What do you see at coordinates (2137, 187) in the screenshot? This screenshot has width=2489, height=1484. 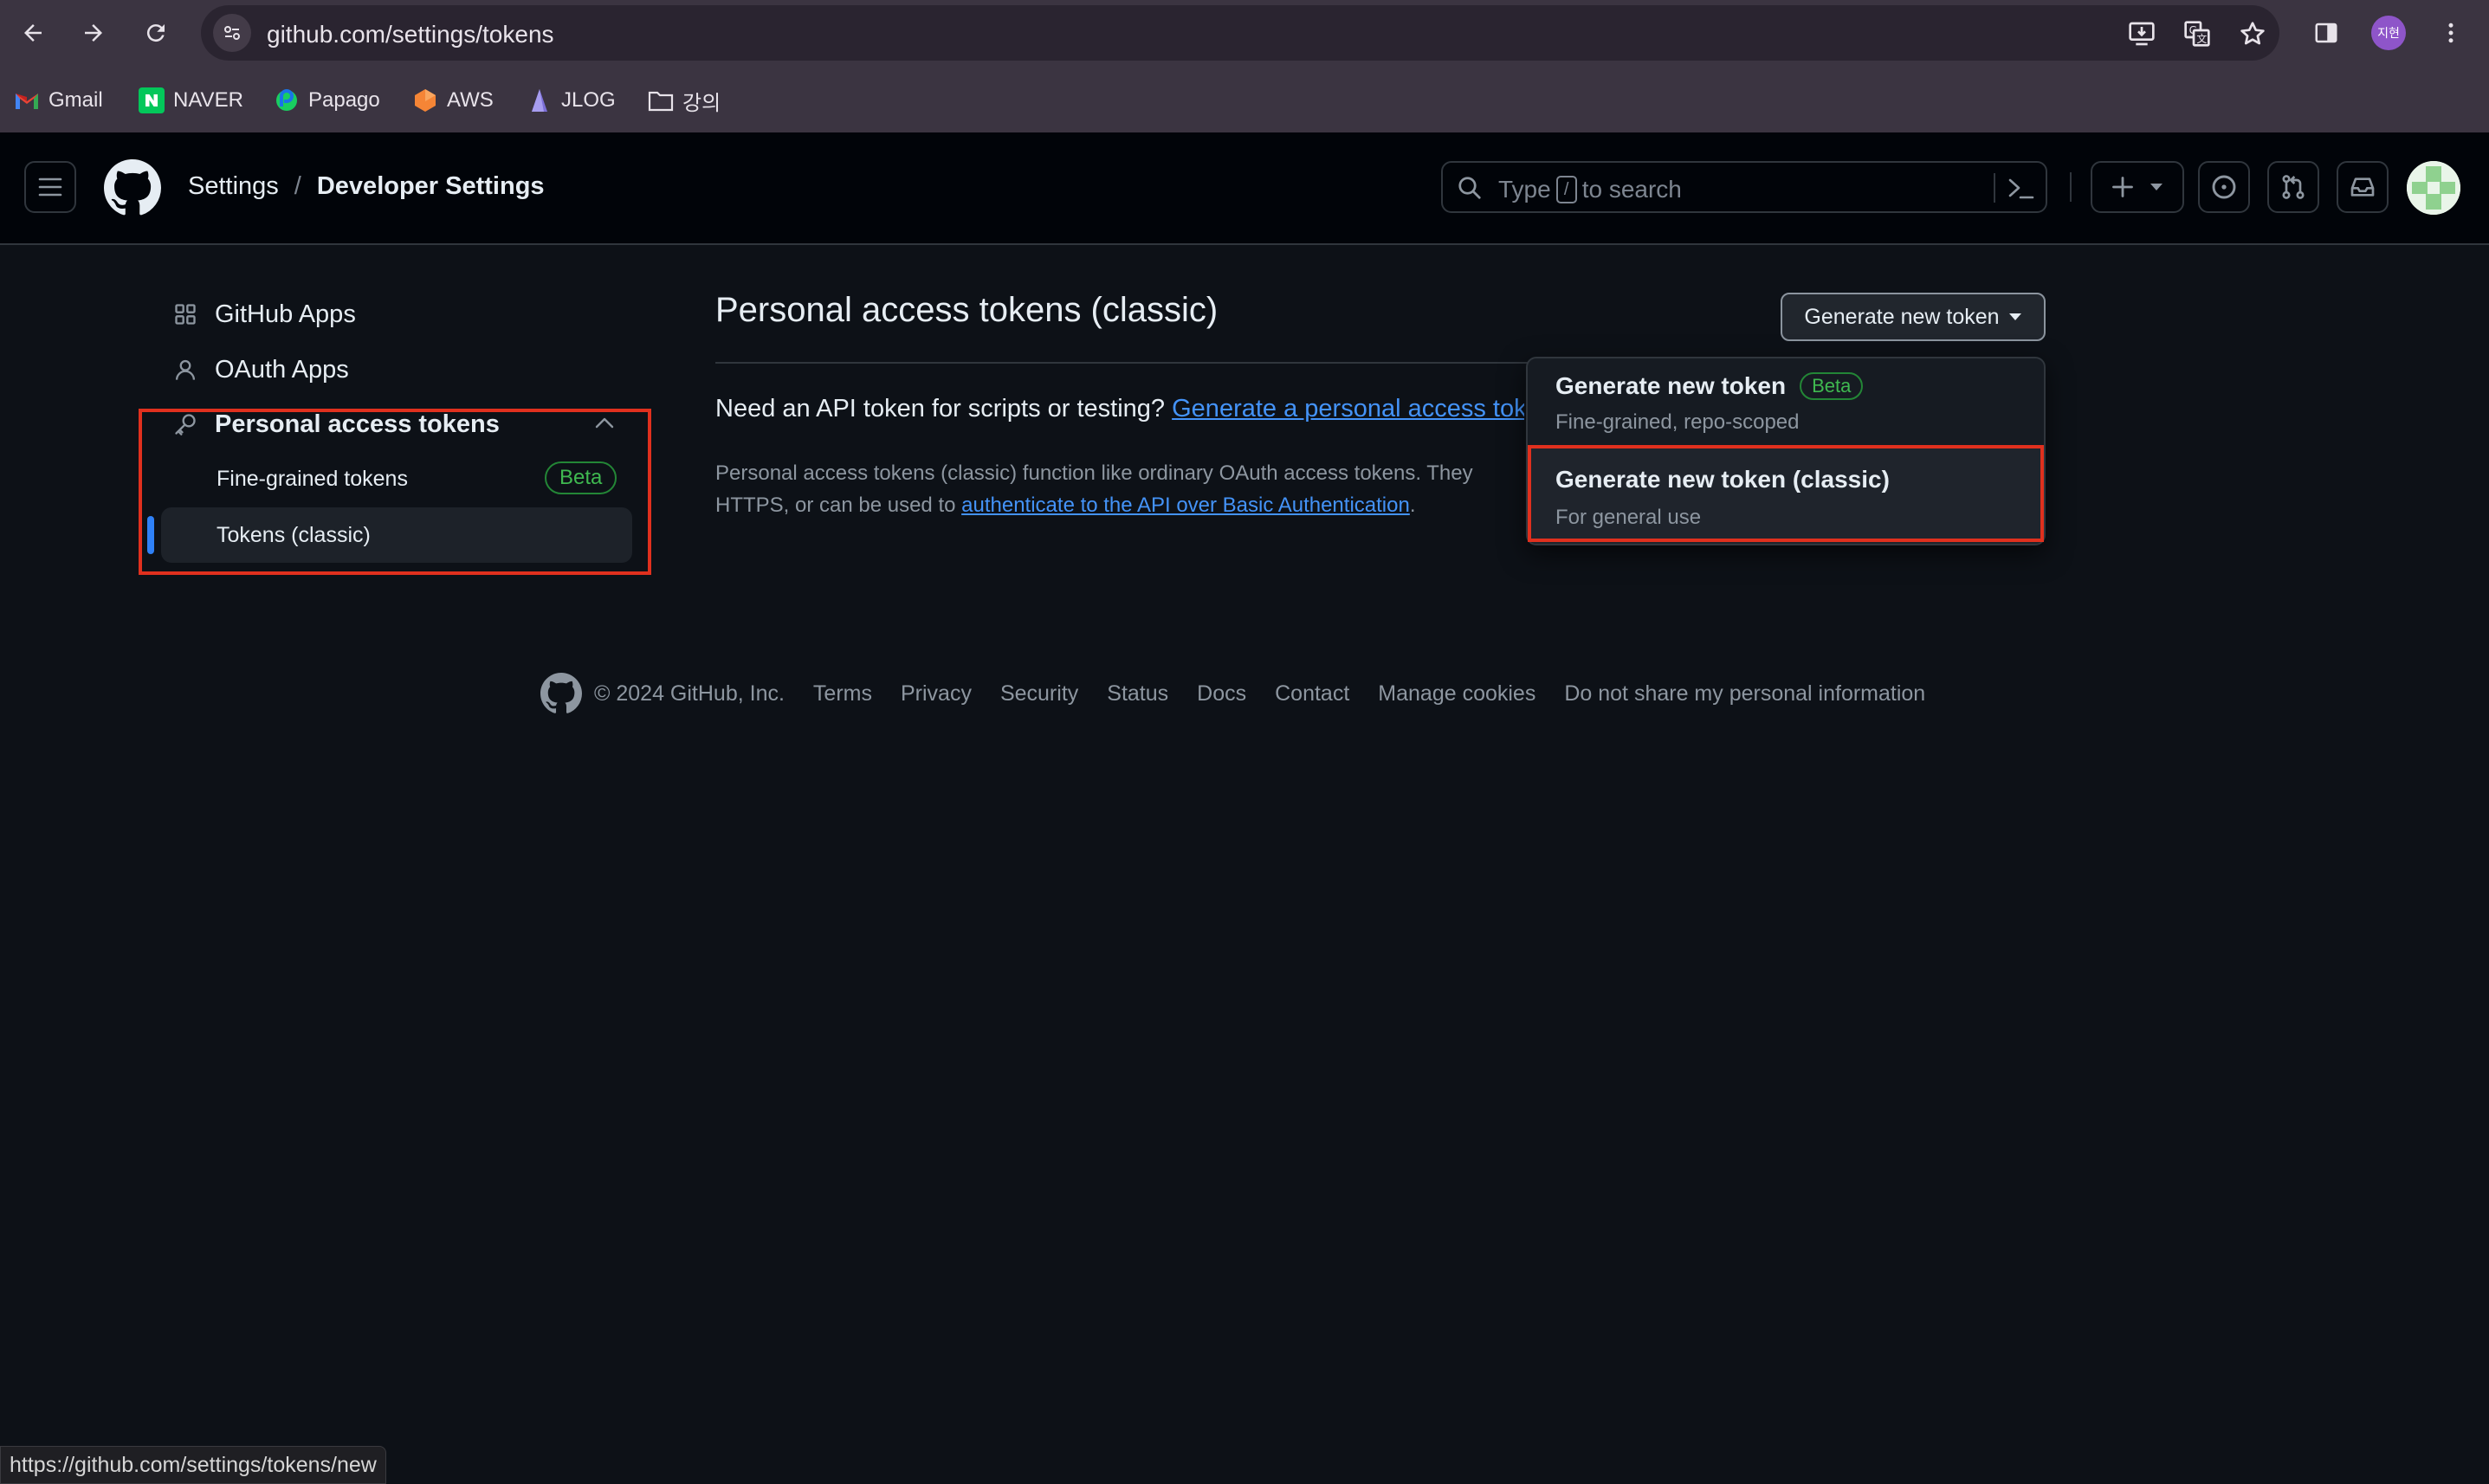 I see `create-new-button` at bounding box center [2137, 187].